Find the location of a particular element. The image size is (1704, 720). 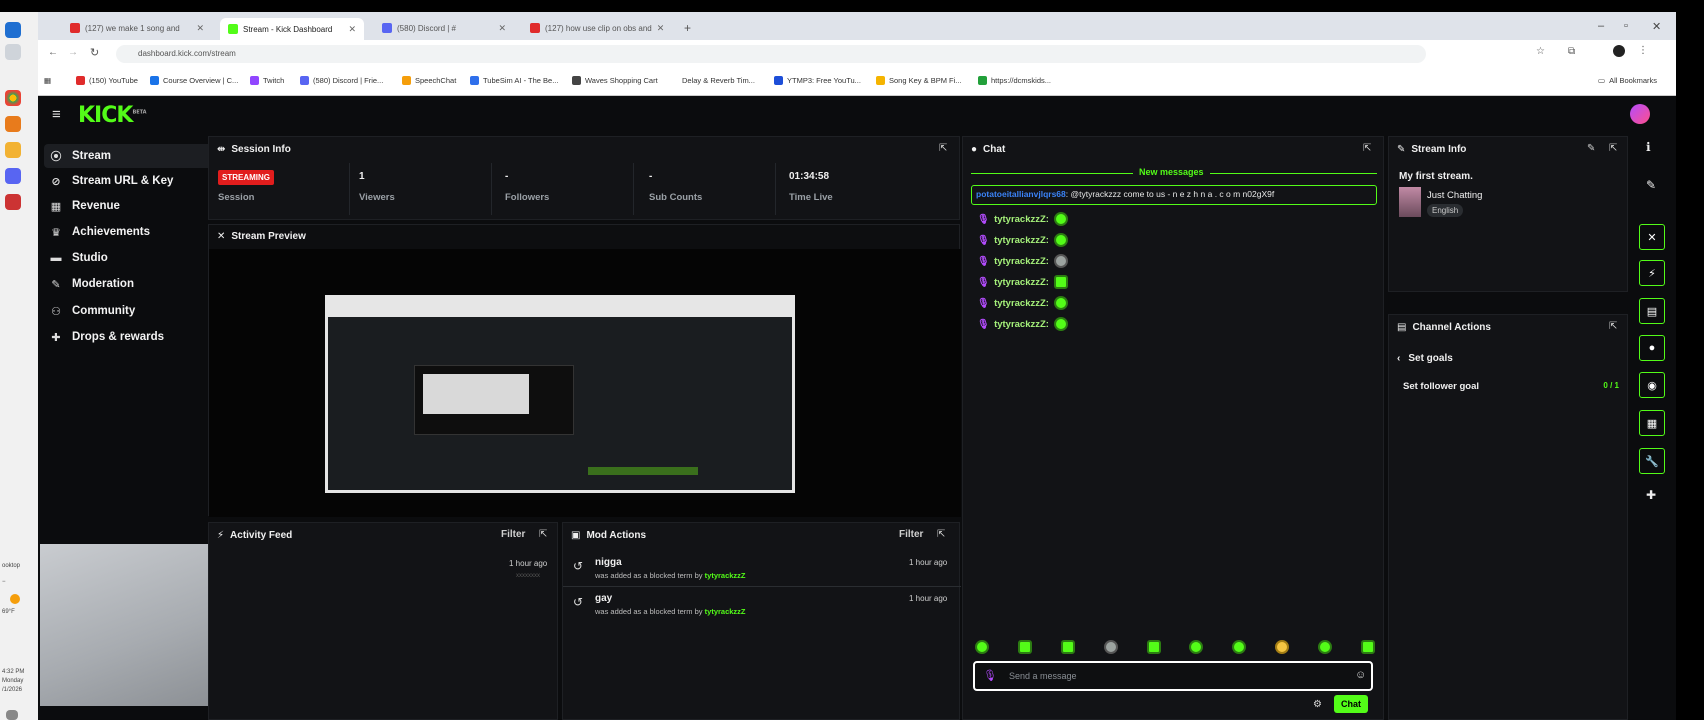

firefox-icon is located at coordinates (13, 124).